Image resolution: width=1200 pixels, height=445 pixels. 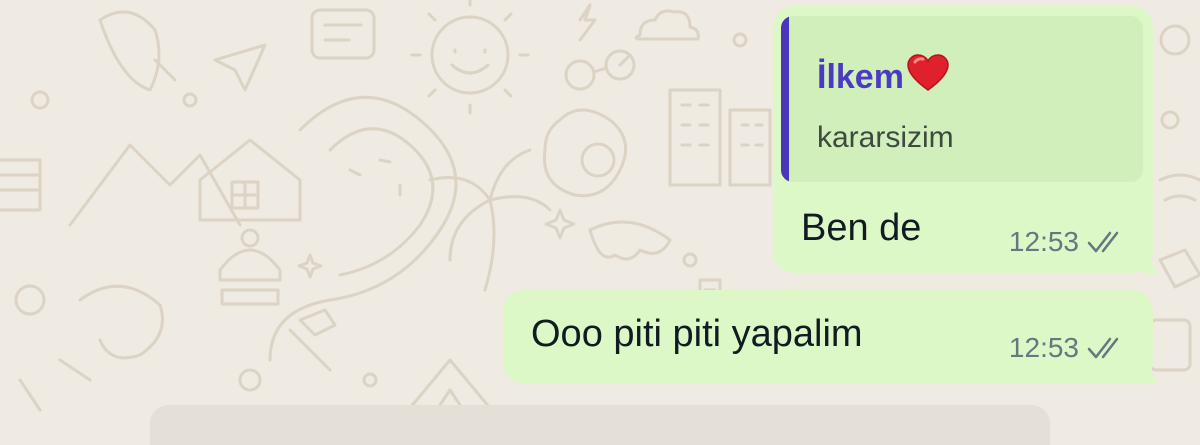 I want to click on quoted-author: İlkem, so click(x=883, y=77).